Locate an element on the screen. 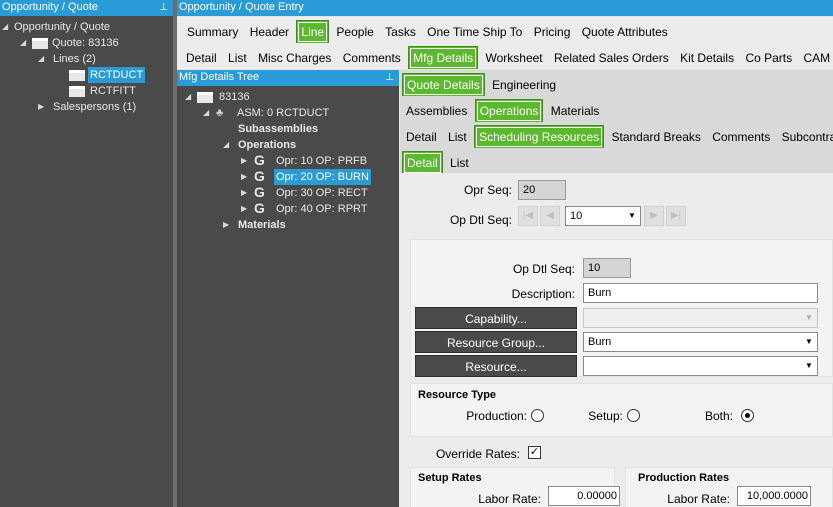 This screenshot has height=507, width=833. tree-node-salespersons: ▶ Salespersons (1) is located at coordinates (86, 107).